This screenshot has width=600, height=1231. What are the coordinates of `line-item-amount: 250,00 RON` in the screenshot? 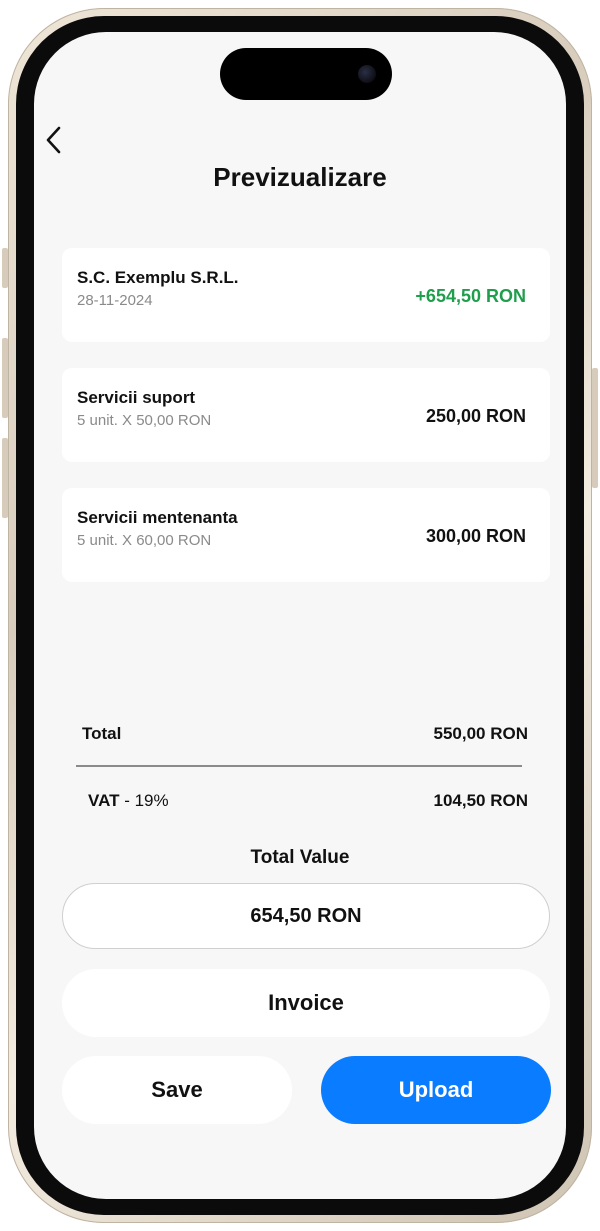 It's located at (475, 416).